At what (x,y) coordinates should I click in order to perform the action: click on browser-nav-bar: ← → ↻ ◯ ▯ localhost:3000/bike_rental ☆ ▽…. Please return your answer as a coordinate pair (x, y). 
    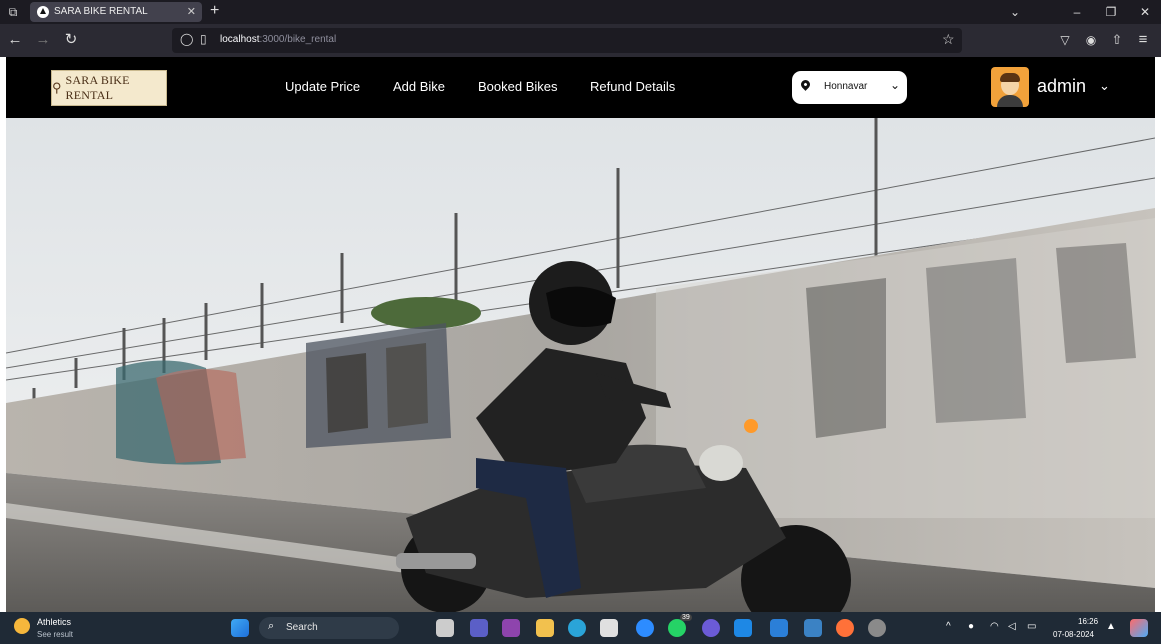
    Looking at the image, I should click on (580, 40).